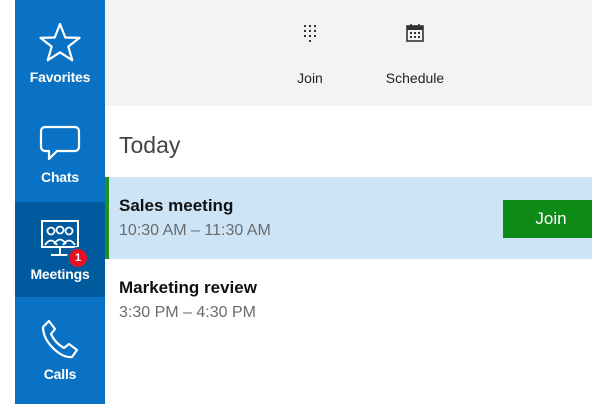 This screenshot has height=404, width=592. What do you see at coordinates (60, 177) in the screenshot?
I see `nav-item-label: Chats` at bounding box center [60, 177].